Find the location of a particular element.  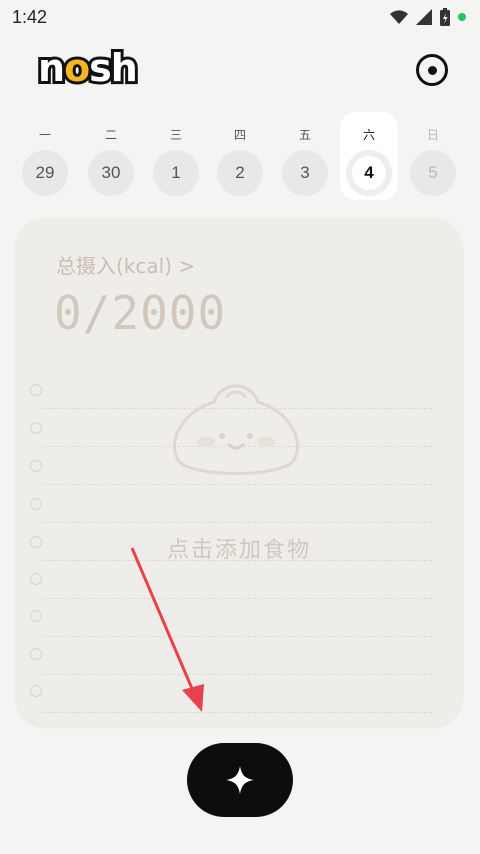

day-sun: 日 5 is located at coordinates (433, 156).